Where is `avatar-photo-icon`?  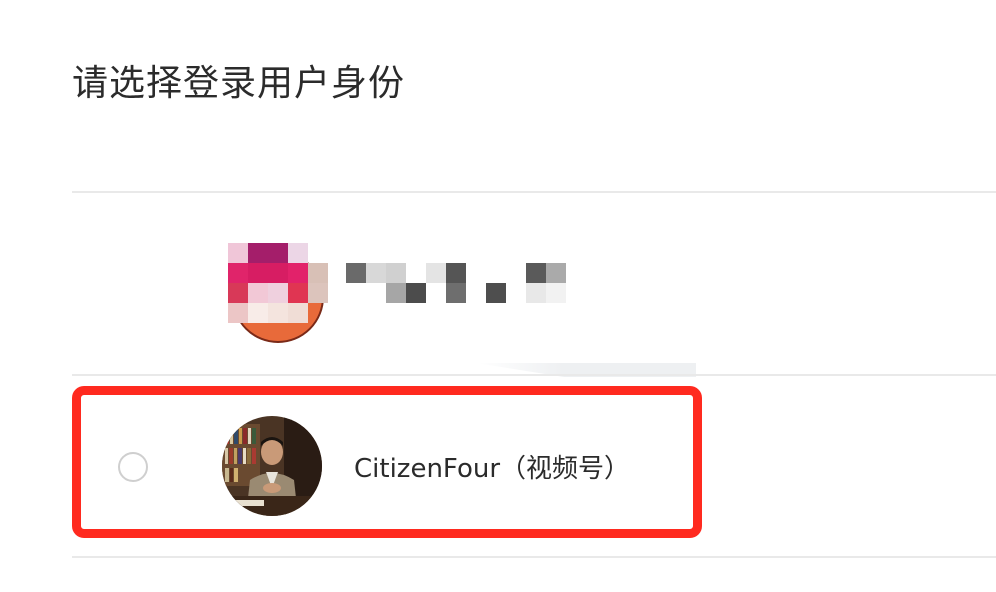 avatar-photo-icon is located at coordinates (272, 466).